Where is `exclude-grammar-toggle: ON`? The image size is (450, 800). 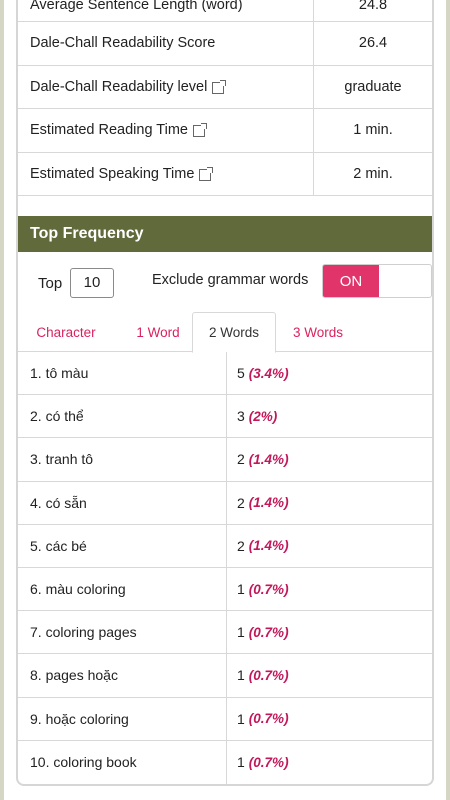 exclude-grammar-toggle: ON is located at coordinates (377, 281).